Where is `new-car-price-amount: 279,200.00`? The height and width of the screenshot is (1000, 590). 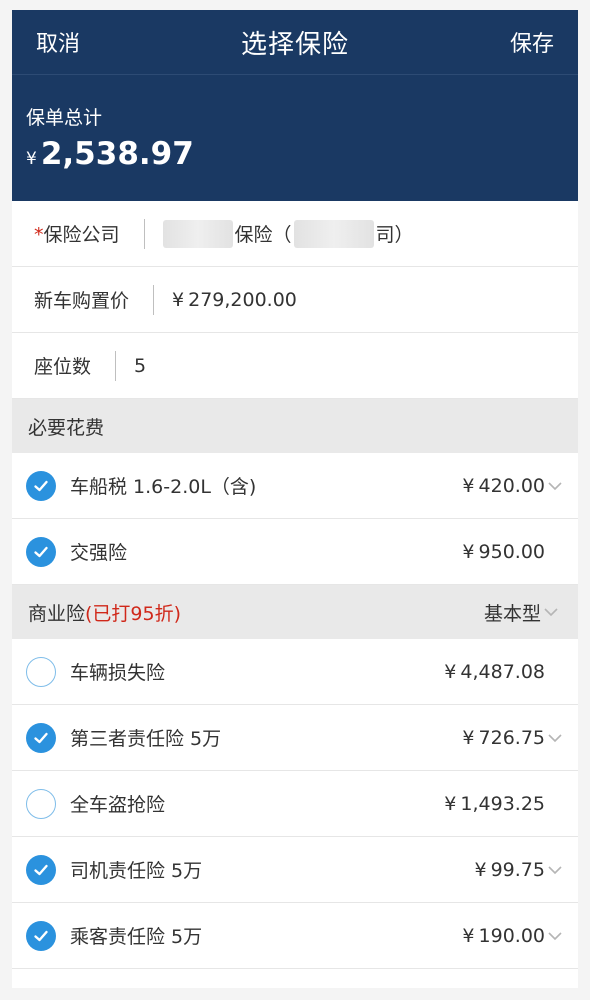 new-car-price-amount: 279,200.00 is located at coordinates (242, 299).